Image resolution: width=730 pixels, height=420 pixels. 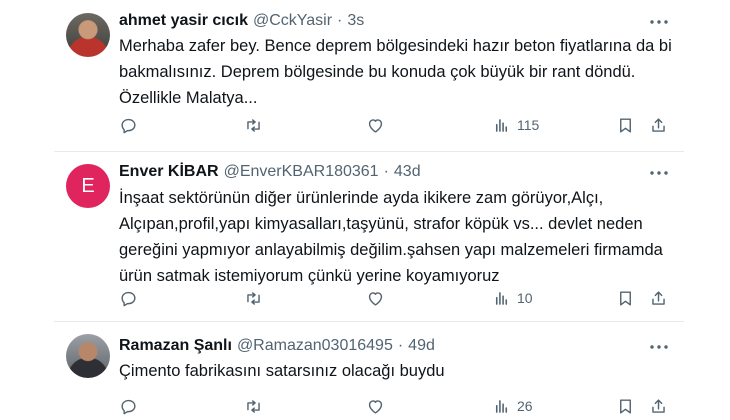 I want to click on views-button: 26, so click(x=512, y=406).